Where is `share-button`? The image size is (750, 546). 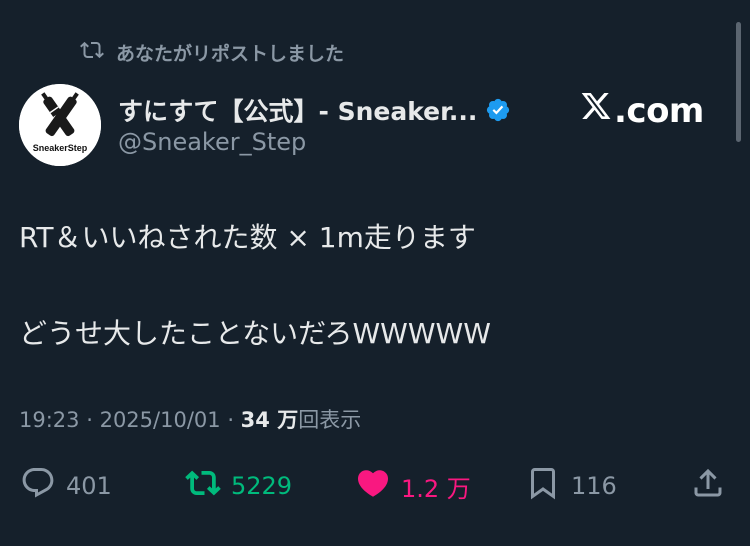 share-button is located at coordinates (708, 486).